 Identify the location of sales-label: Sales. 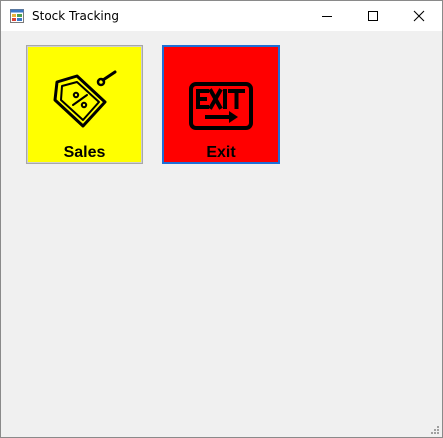
(84, 152).